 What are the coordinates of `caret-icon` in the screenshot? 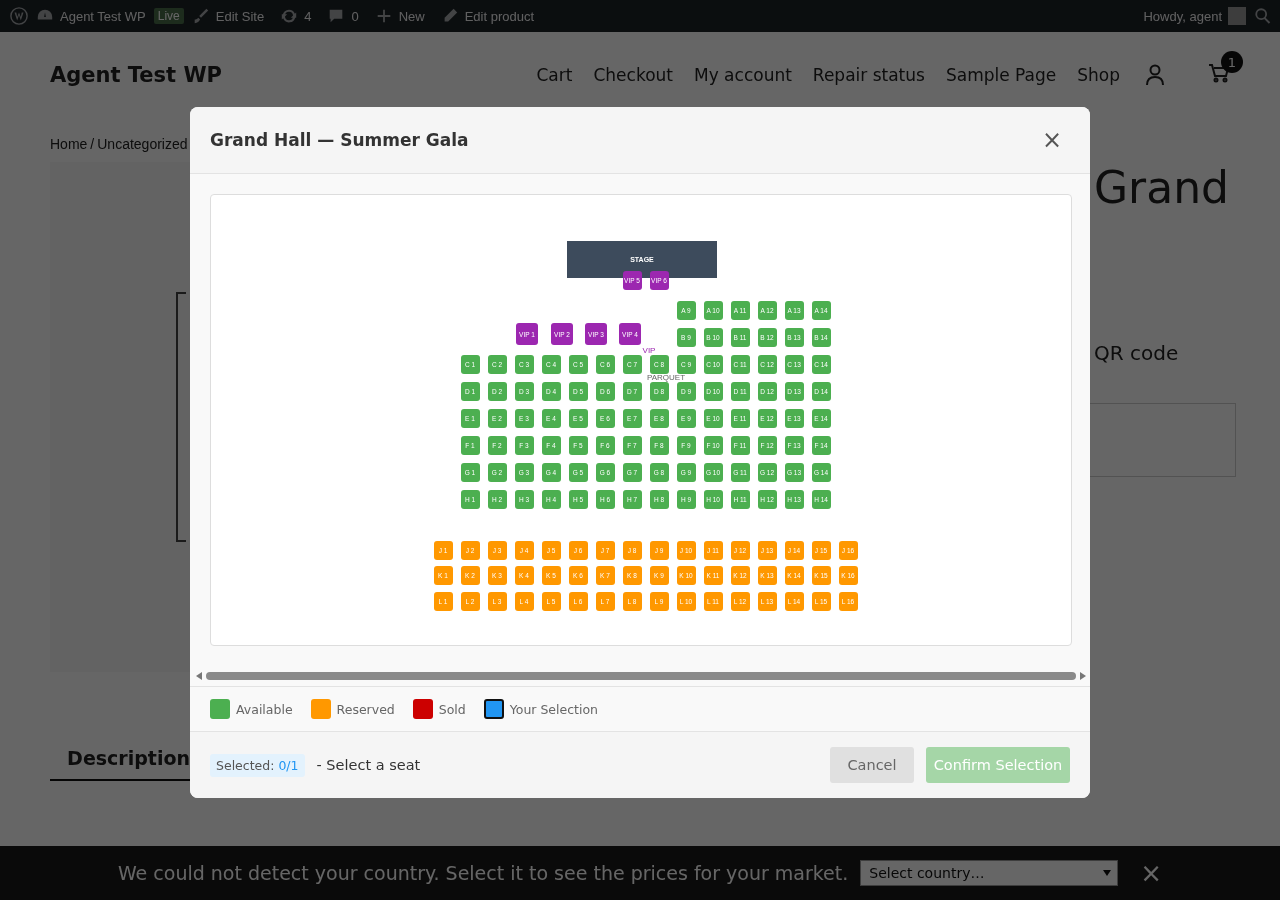 It's located at (1107, 873).